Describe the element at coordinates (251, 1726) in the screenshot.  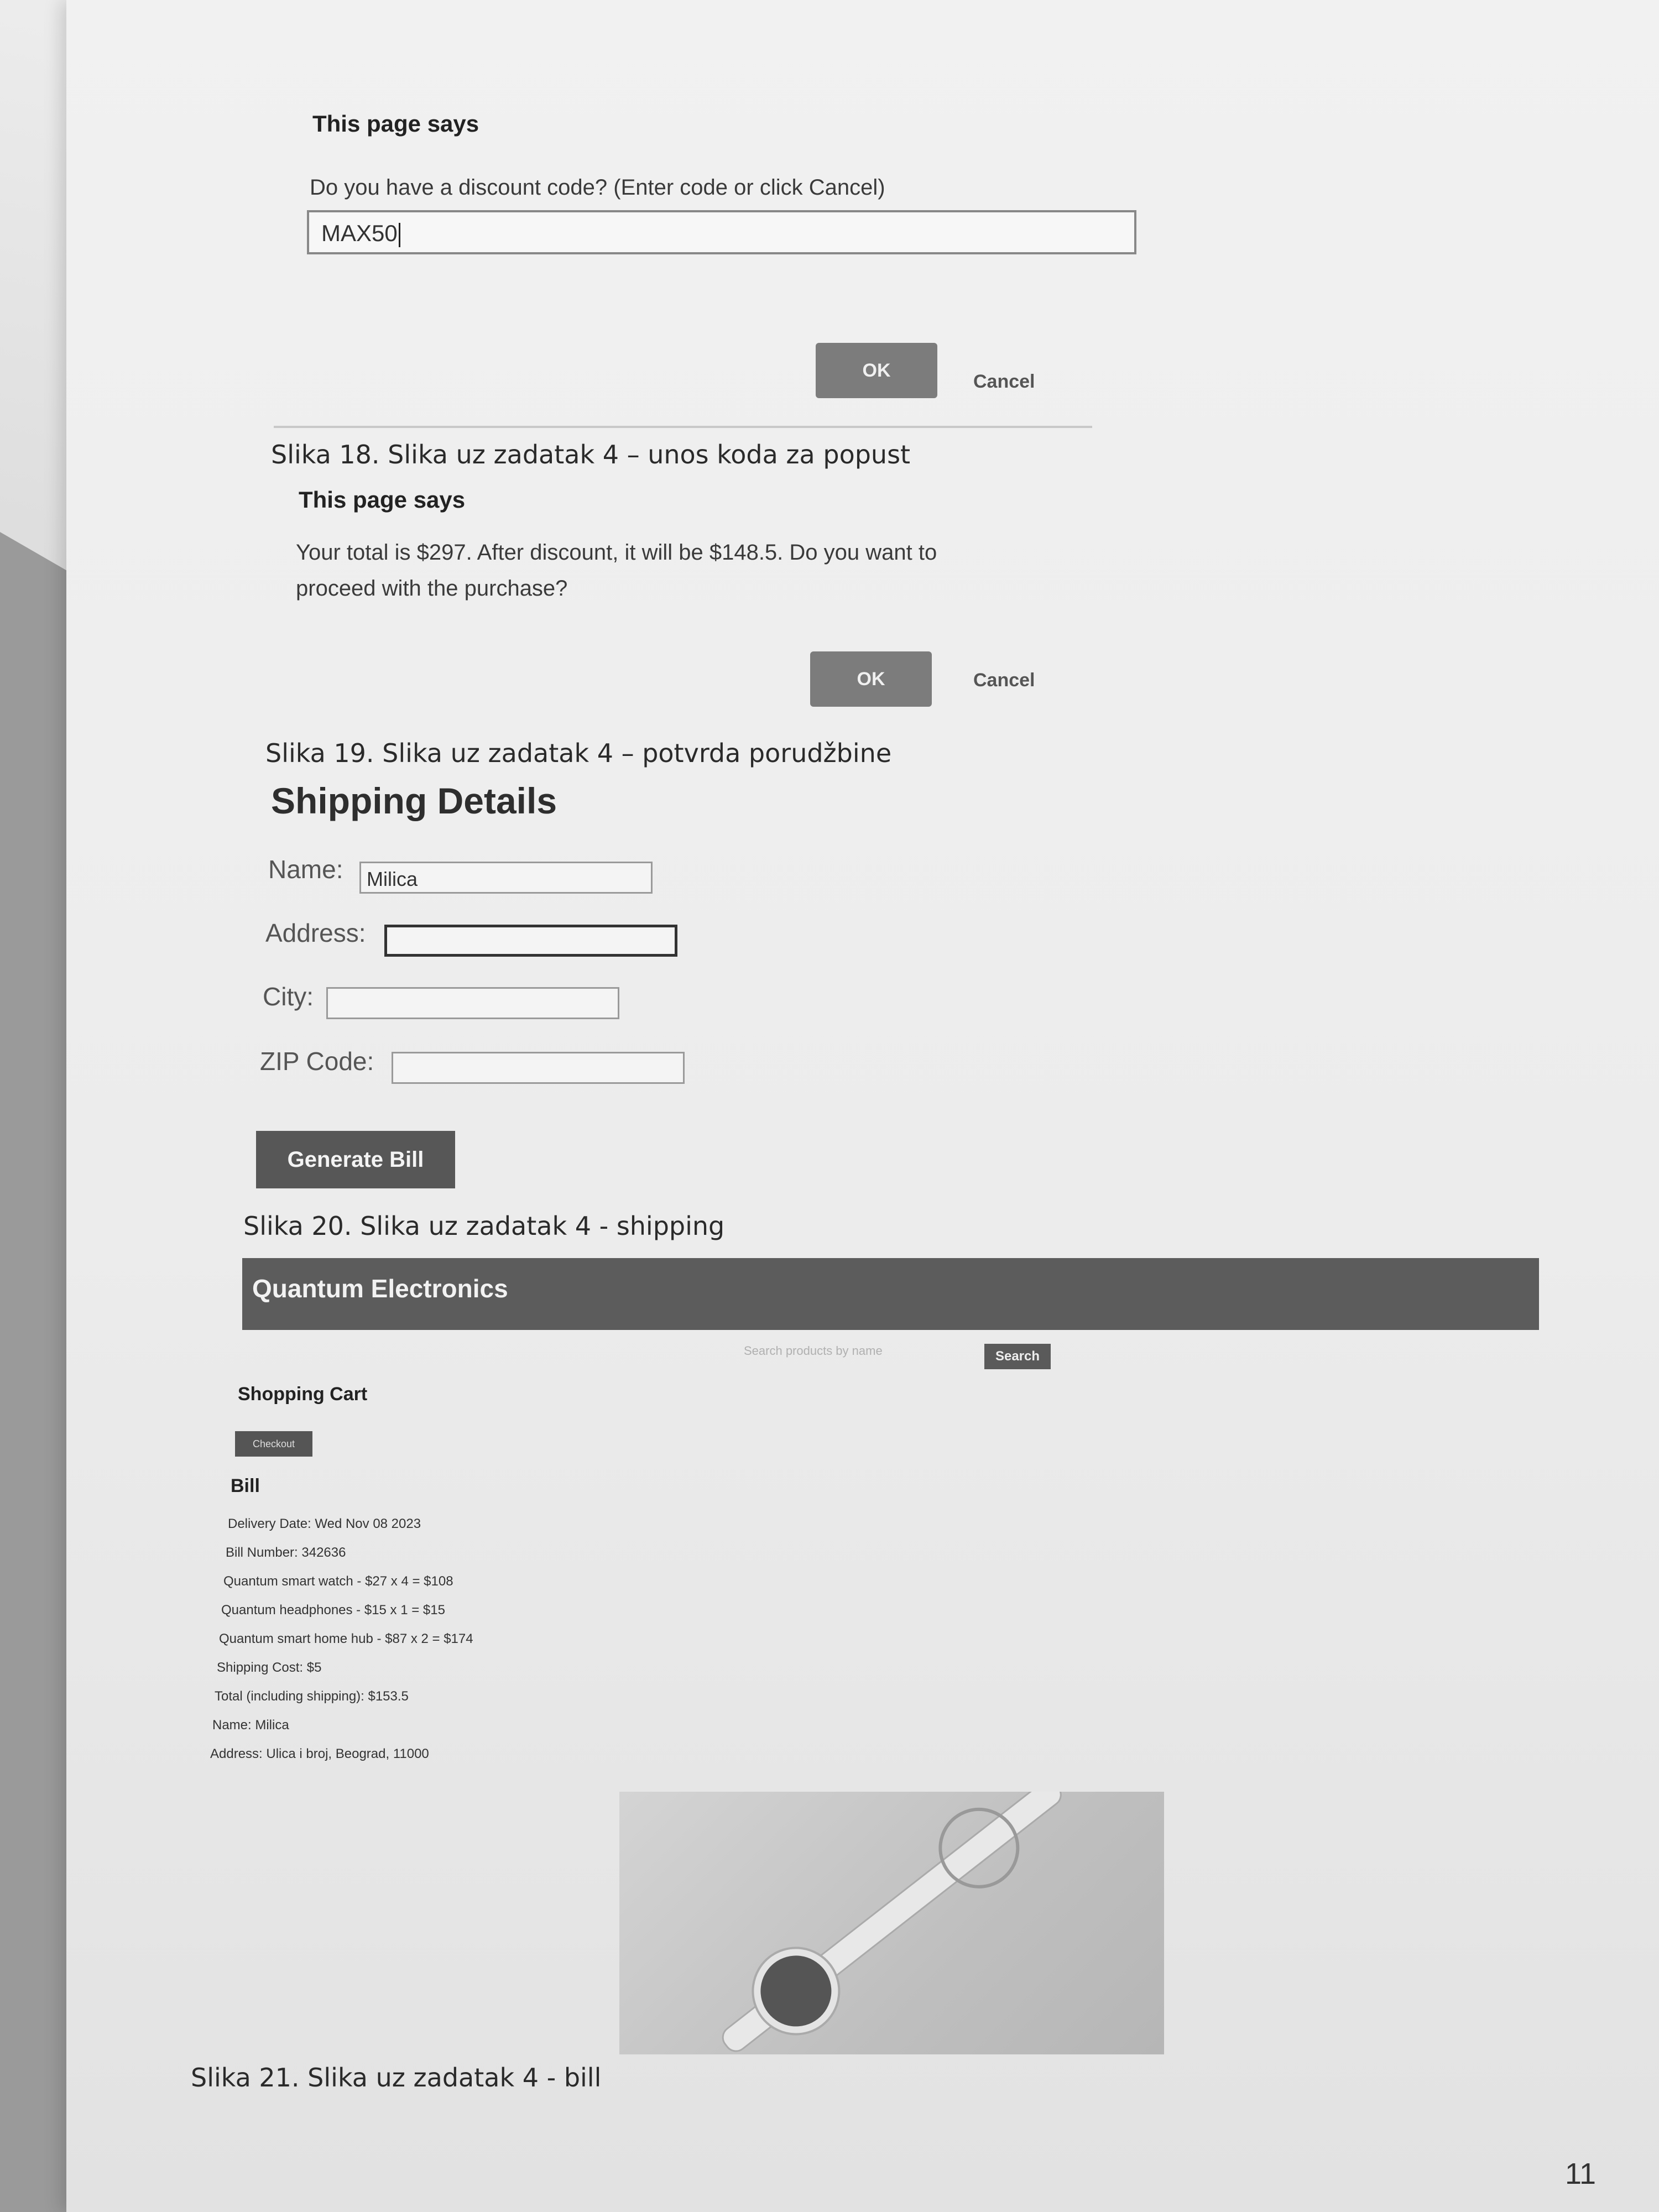
I see `bill-line: Name: Milica` at that location.